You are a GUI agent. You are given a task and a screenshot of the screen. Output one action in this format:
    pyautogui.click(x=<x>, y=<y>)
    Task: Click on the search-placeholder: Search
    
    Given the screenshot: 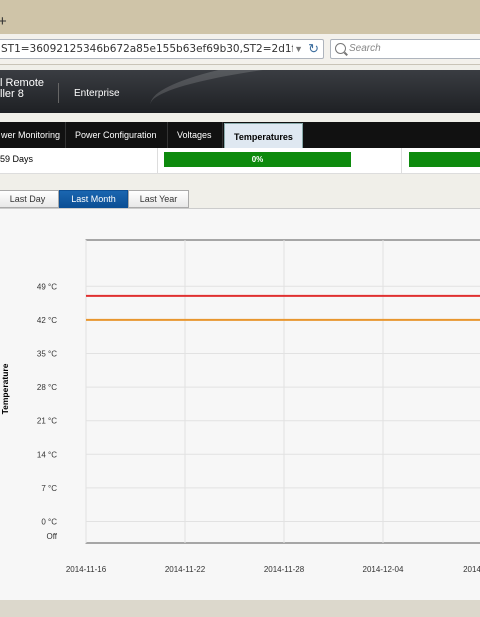 What is the action you would take?
    pyautogui.click(x=365, y=48)
    